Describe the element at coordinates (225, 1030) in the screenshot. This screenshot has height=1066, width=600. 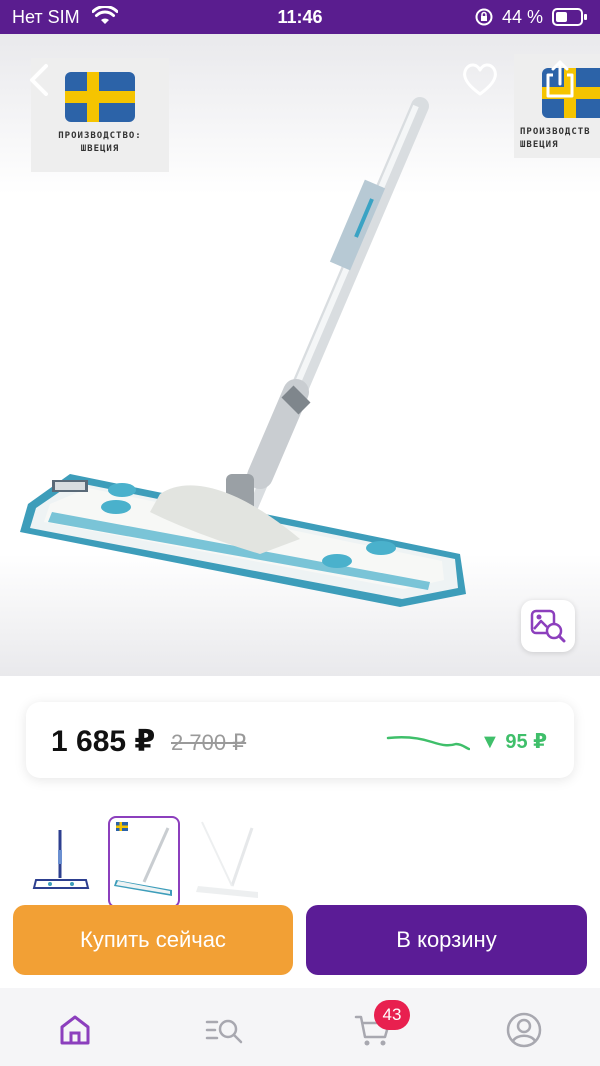
I see `catalog-search-icon` at that location.